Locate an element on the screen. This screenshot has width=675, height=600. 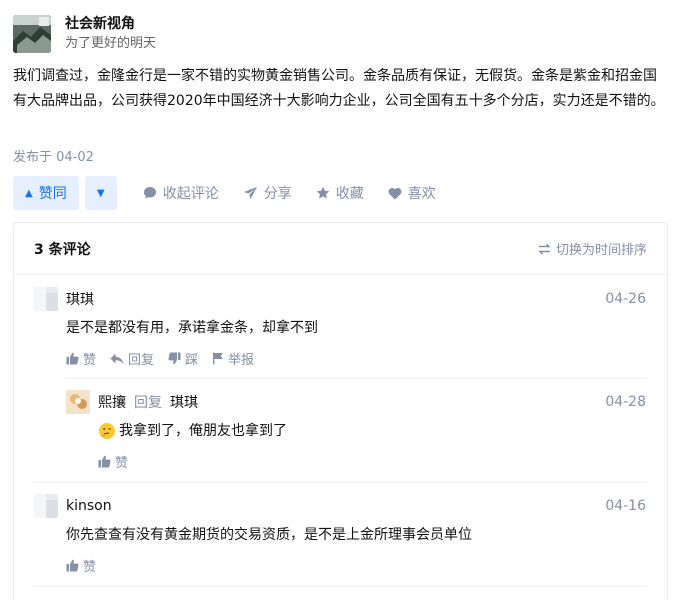
collapse-comments-button: 收起评论 is located at coordinates (181, 193).